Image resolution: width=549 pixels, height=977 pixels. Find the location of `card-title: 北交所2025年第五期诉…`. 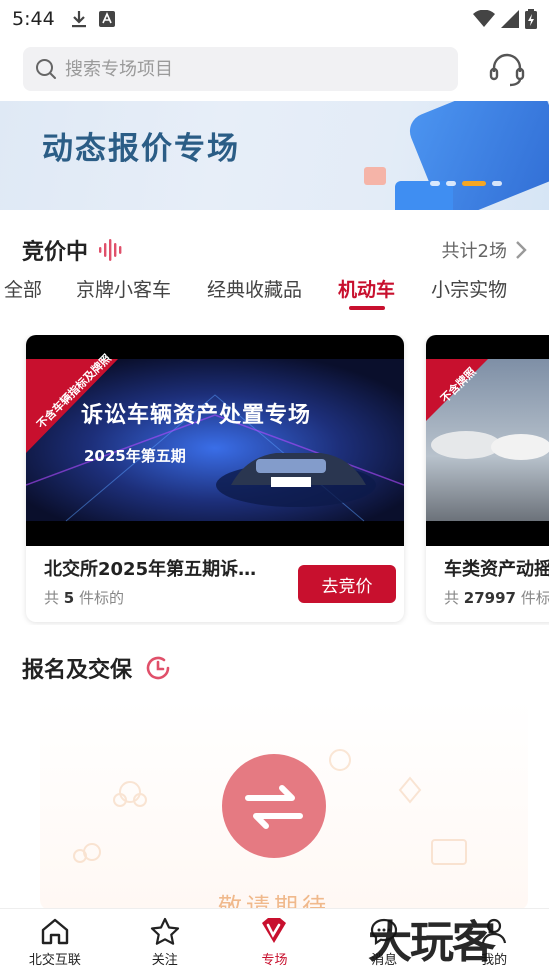

card-title: 北交所2025年第五期诉… is located at coordinates (150, 569).